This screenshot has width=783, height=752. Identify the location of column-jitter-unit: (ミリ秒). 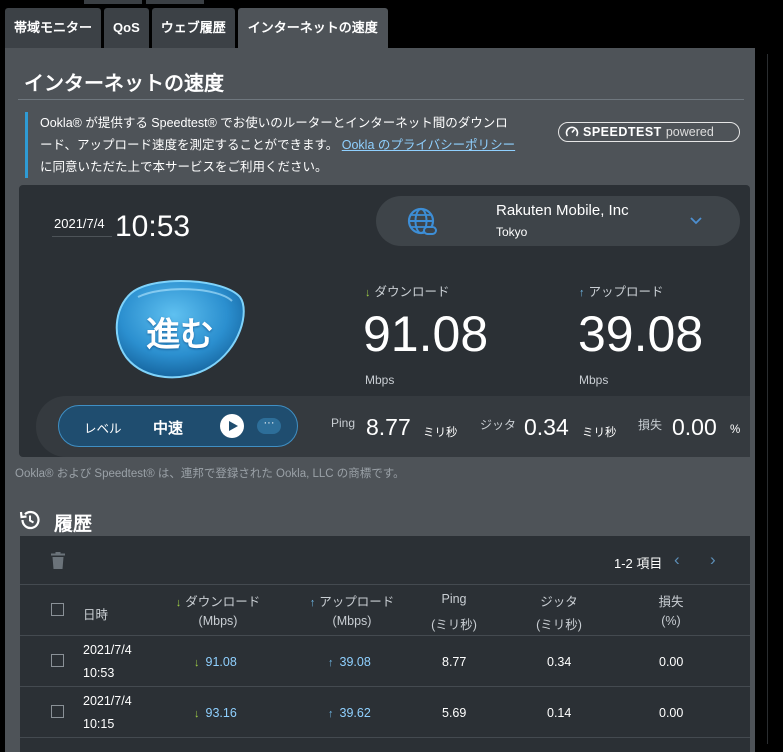
(559, 625).